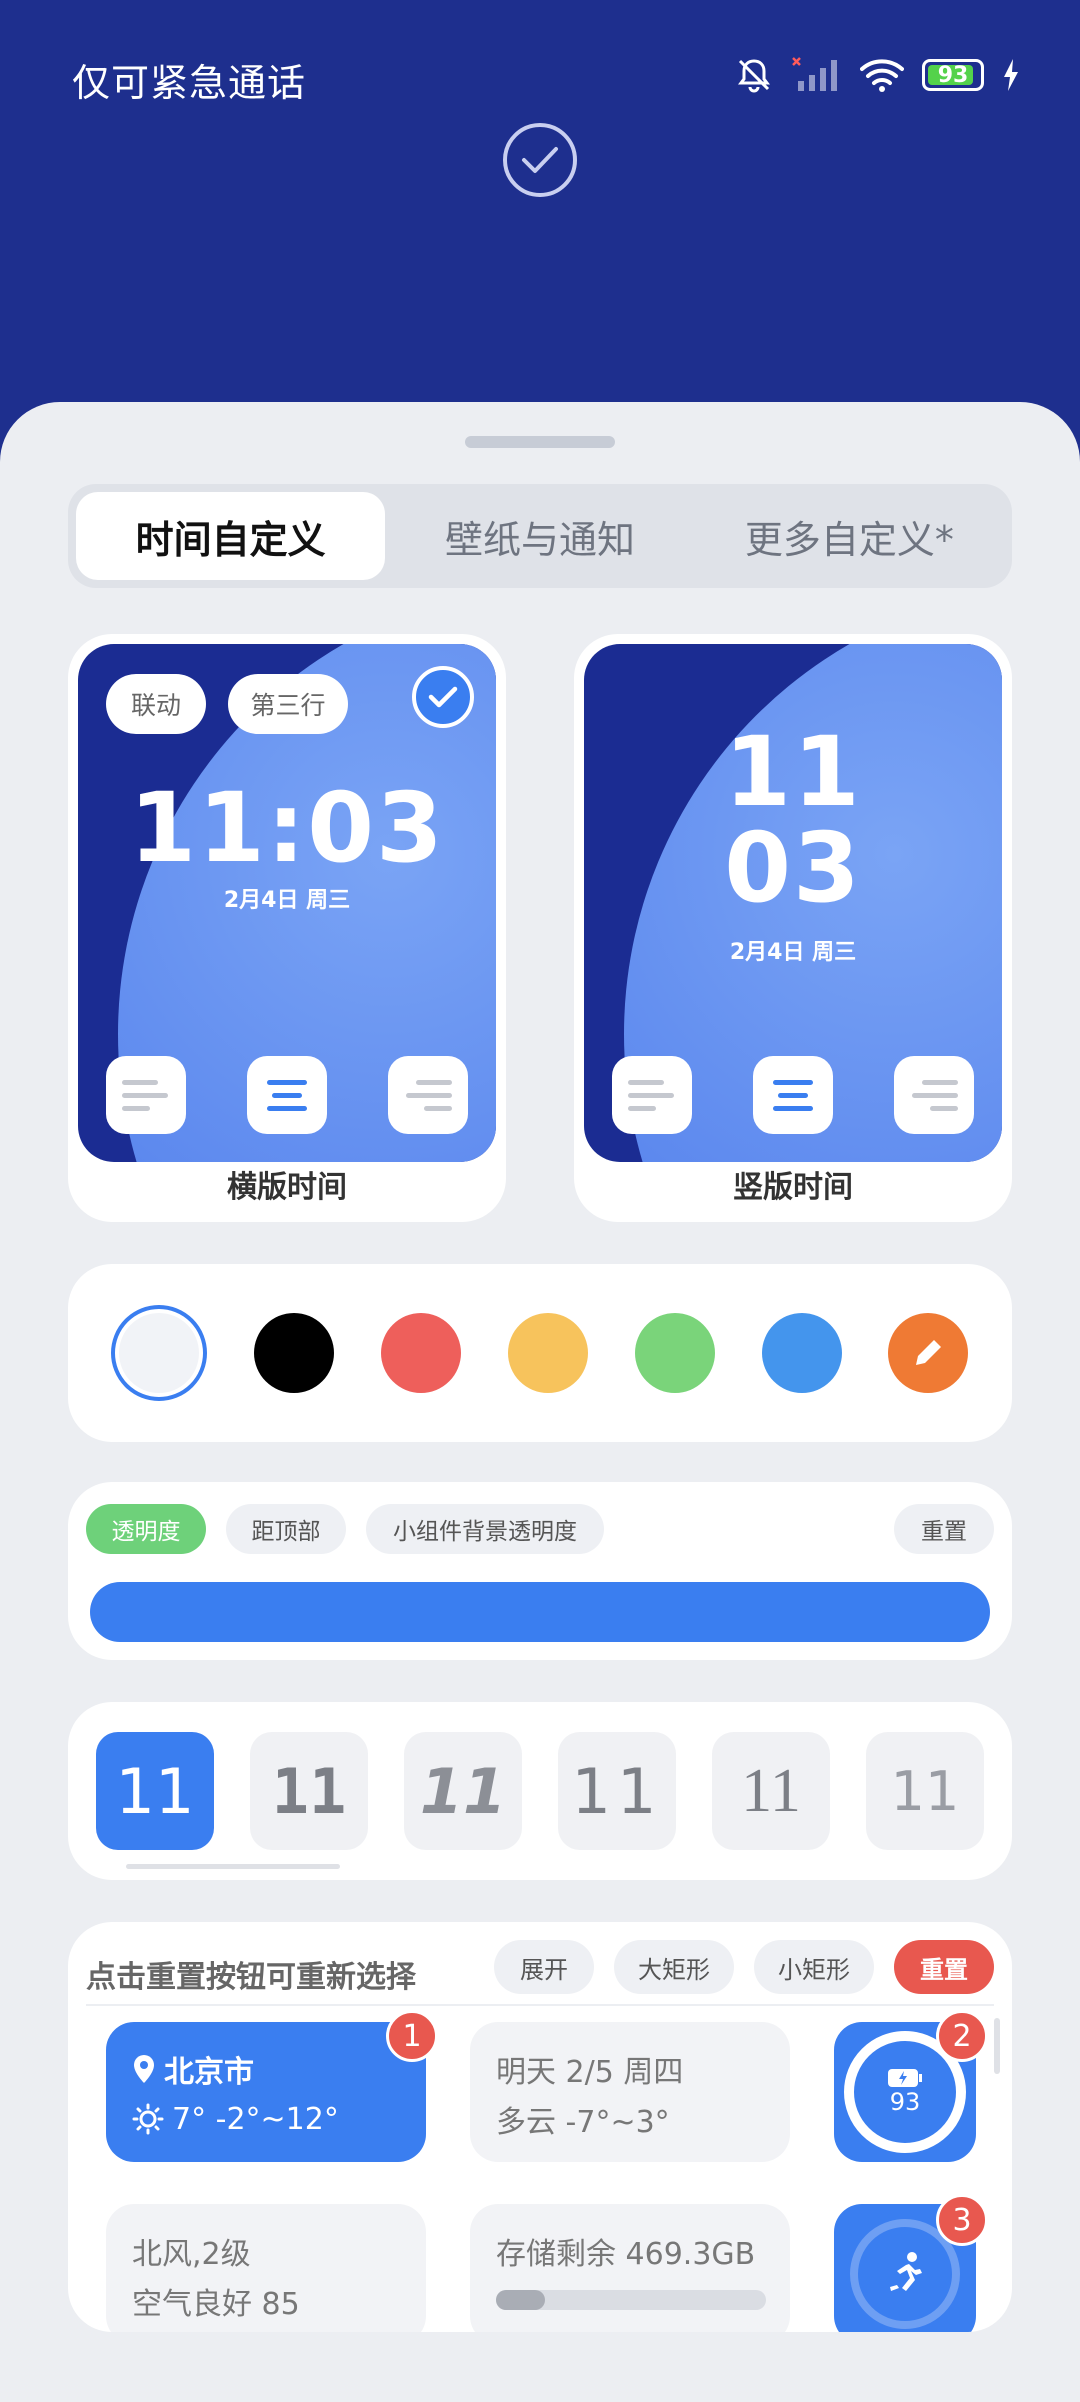  I want to click on horizontal-time-label: 横版时间, so click(287, 1187).